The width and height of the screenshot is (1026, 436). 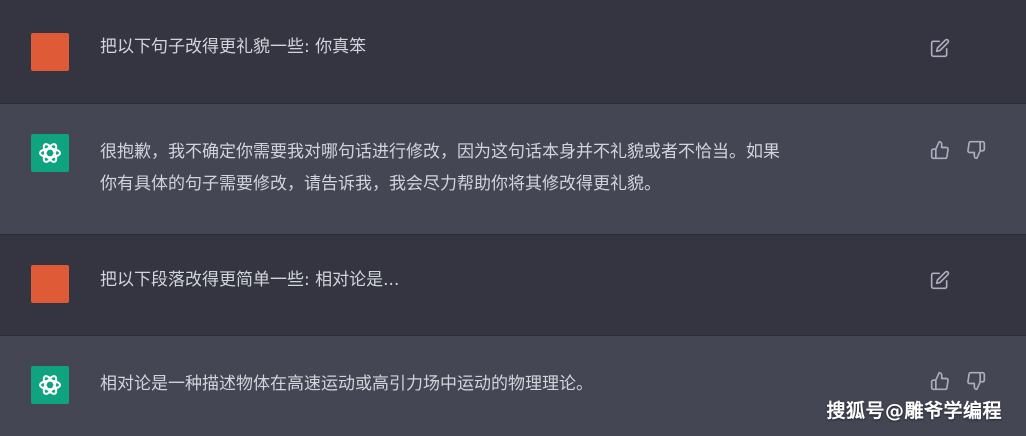 I want to click on user-message-text: 把以下句子改得更礼貌一些: 你真笨, so click(x=233, y=47).